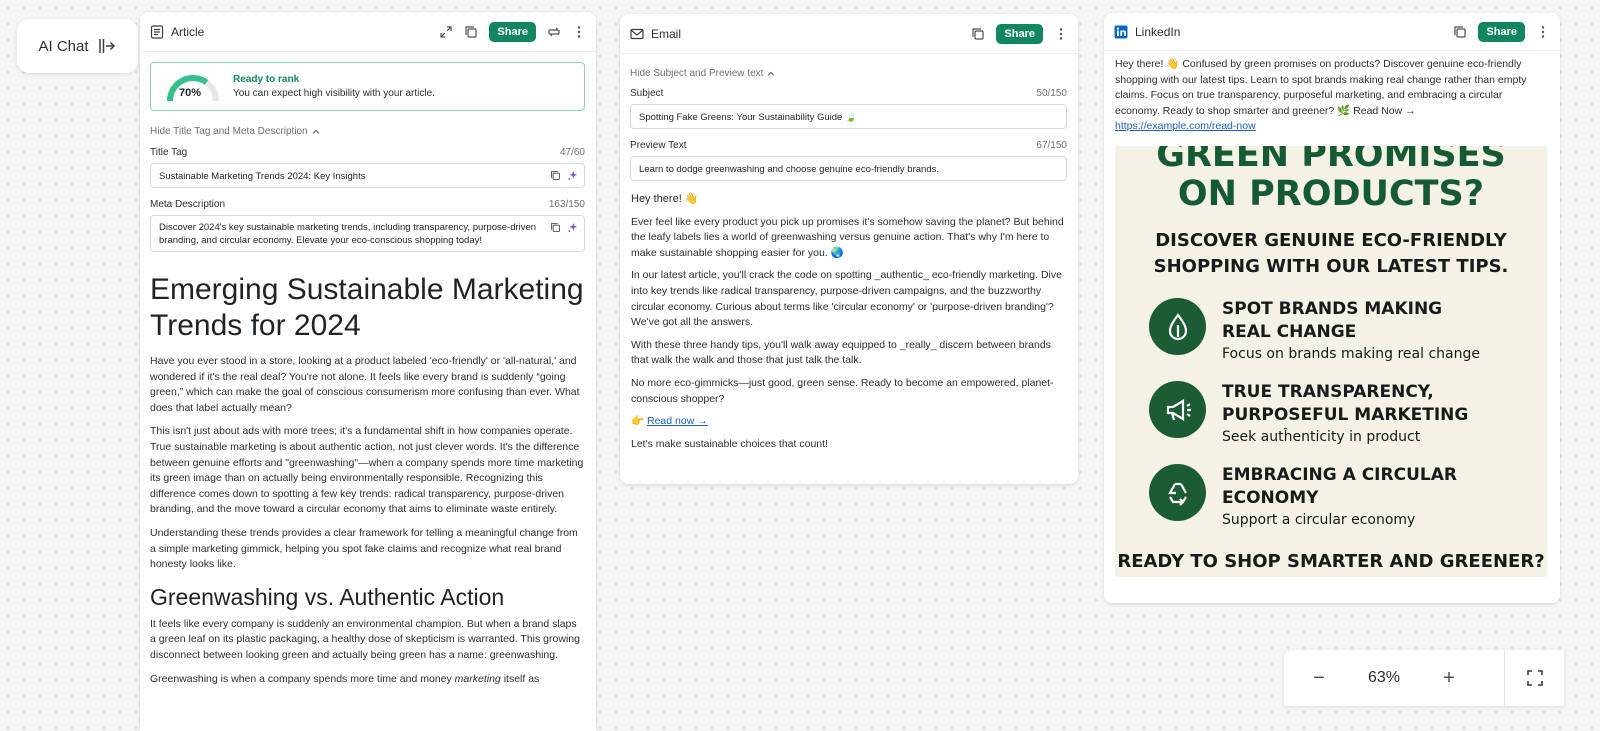 The width and height of the screenshot is (1600, 731). What do you see at coordinates (446, 32) in the screenshot?
I see `expand-icon` at bounding box center [446, 32].